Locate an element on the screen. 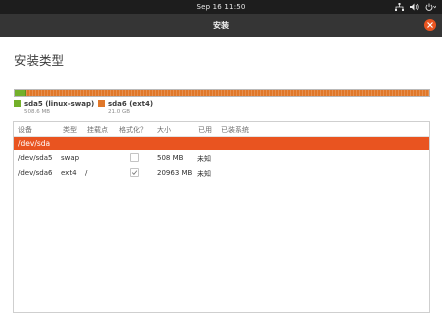 This screenshot has height=327, width=442. swatch-swap is located at coordinates (17, 103).